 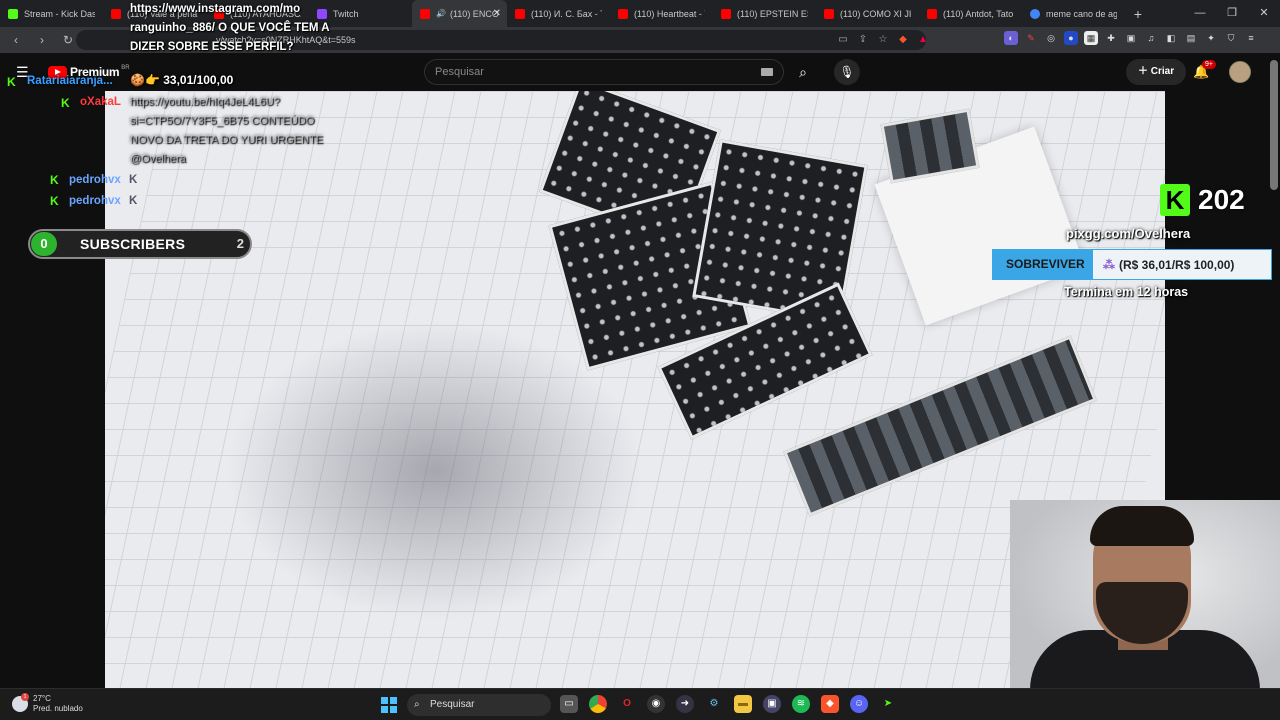 I want to click on cloud-icon: 1, so click(x=20, y=702).